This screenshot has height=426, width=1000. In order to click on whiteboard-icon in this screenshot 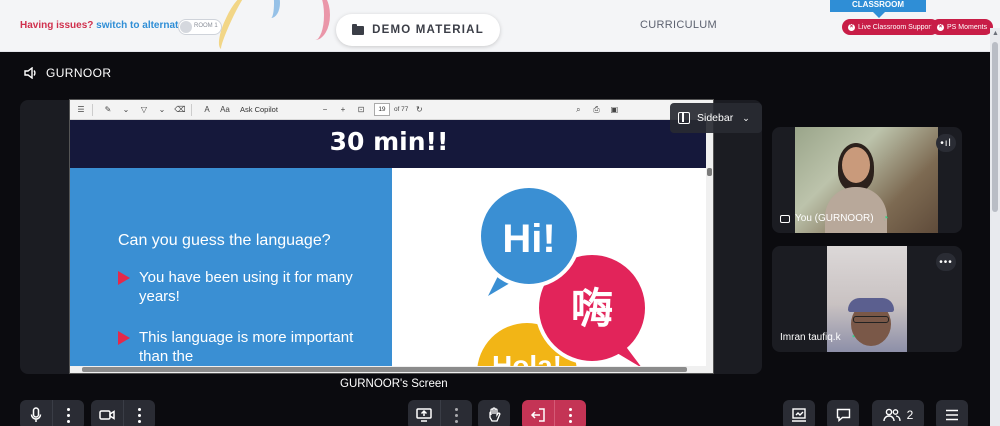, I will do `click(799, 415)`.